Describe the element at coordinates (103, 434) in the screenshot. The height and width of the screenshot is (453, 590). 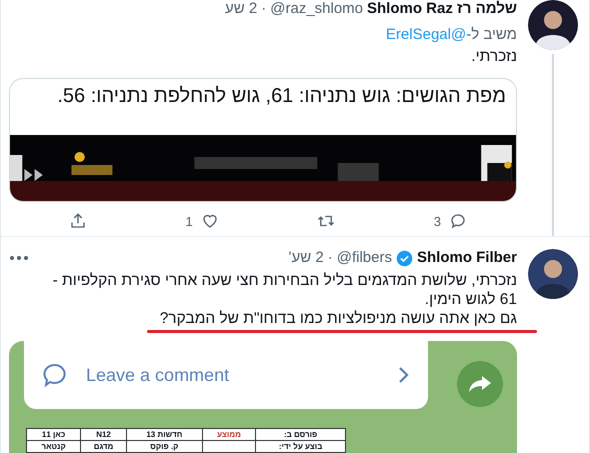
I see `table-cell: N12` at that location.